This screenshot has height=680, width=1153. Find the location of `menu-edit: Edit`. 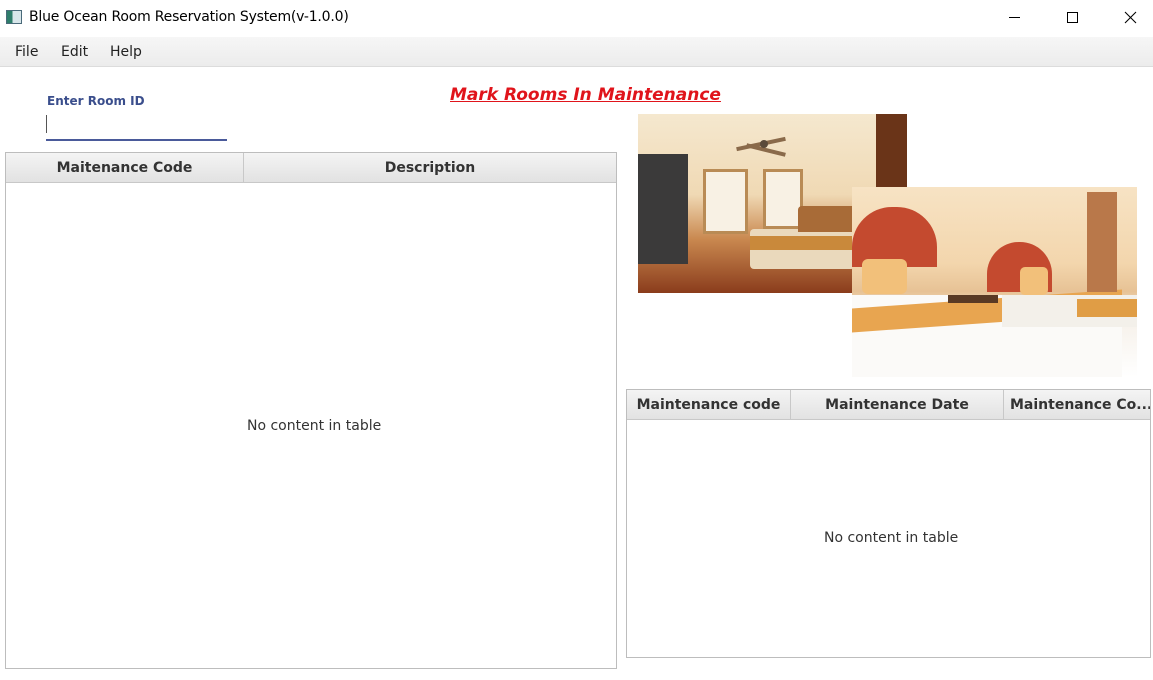

menu-edit: Edit is located at coordinates (74, 52).